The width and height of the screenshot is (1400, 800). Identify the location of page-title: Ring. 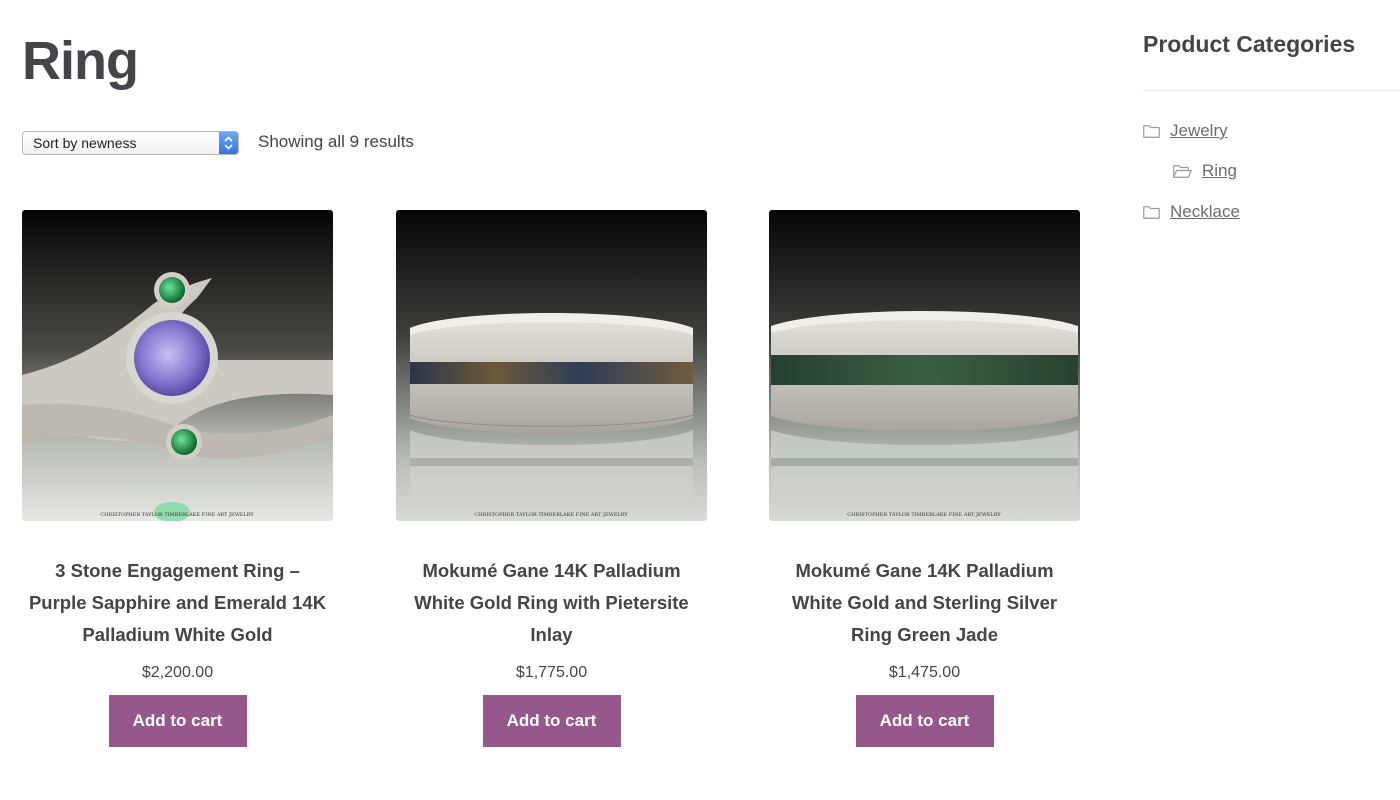
(80, 61).